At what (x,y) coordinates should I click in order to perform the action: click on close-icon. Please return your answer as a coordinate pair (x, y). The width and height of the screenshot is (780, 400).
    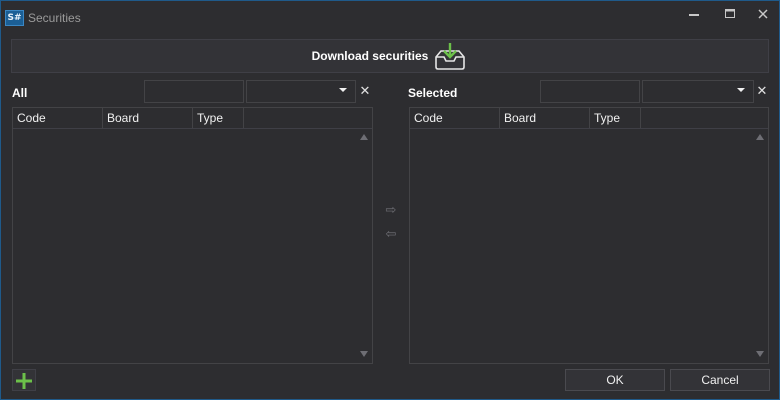
    Looking at the image, I should click on (763, 14).